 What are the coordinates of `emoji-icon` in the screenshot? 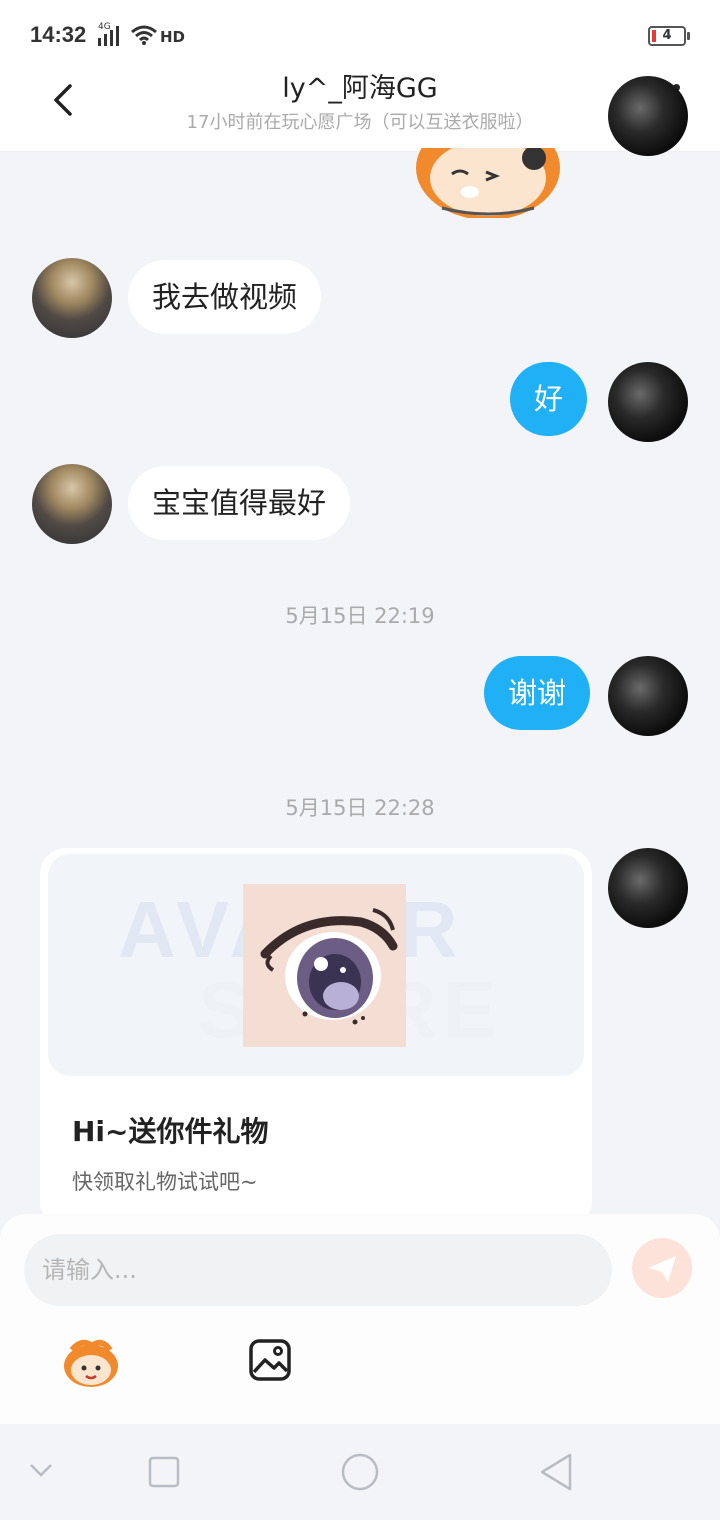 It's located at (91, 1363).